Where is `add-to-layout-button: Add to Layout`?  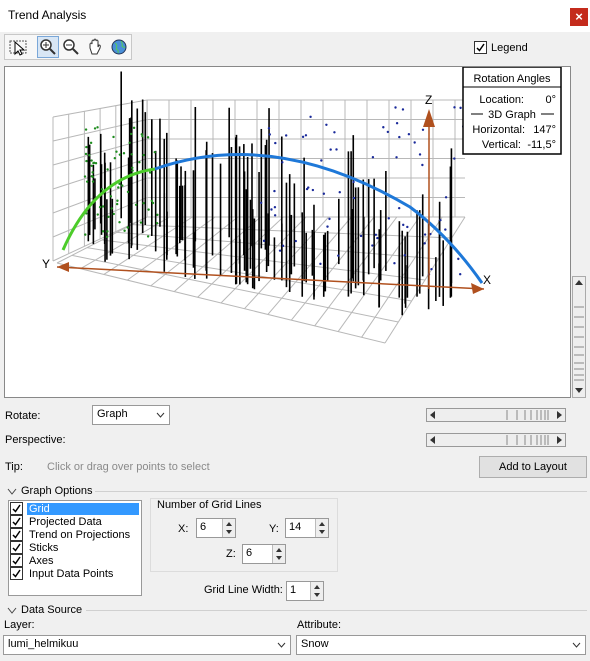
add-to-layout-button: Add to Layout is located at coordinates (533, 467).